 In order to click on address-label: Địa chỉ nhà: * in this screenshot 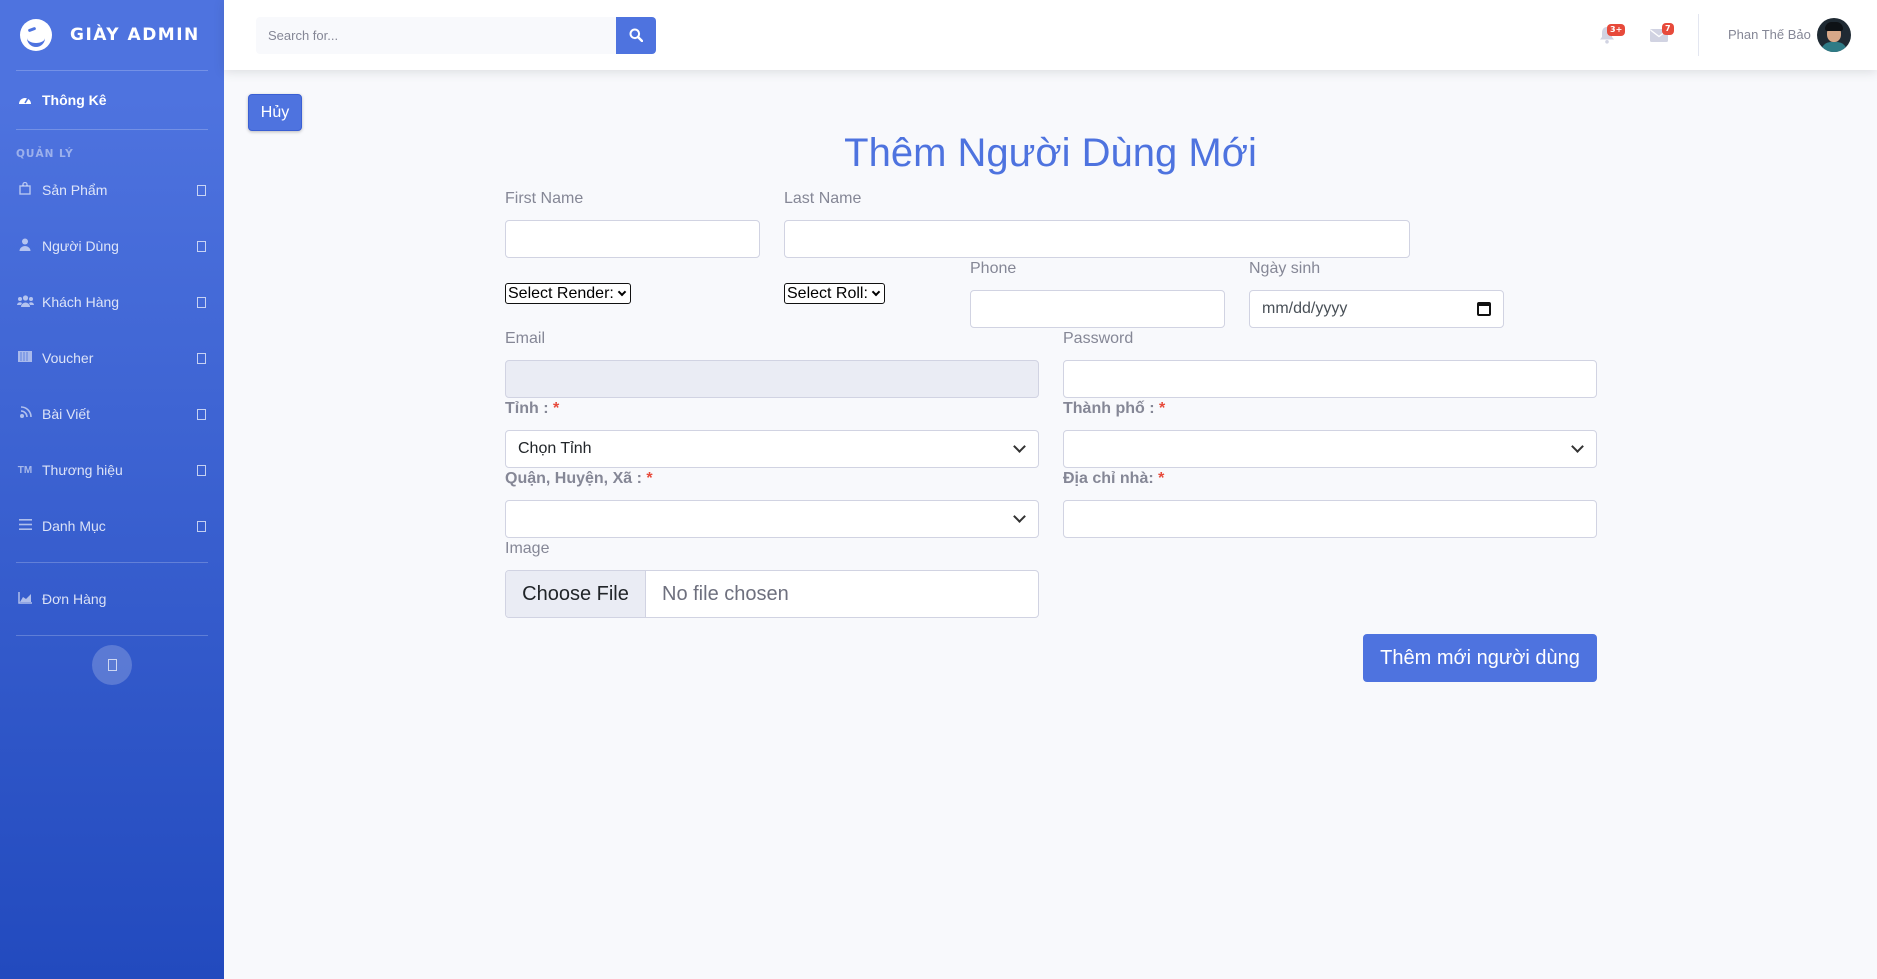, I will do `click(1114, 478)`.